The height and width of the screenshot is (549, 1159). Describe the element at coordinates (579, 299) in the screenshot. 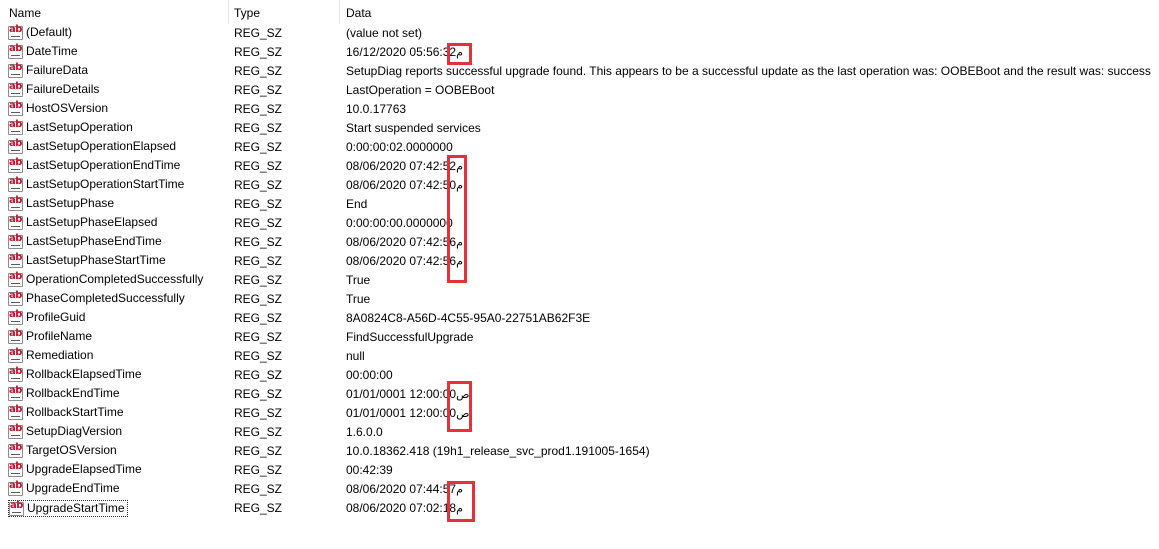

I see `registry-value-row: ab PhaseCompletedSuccessfully REG_SZ True` at that location.